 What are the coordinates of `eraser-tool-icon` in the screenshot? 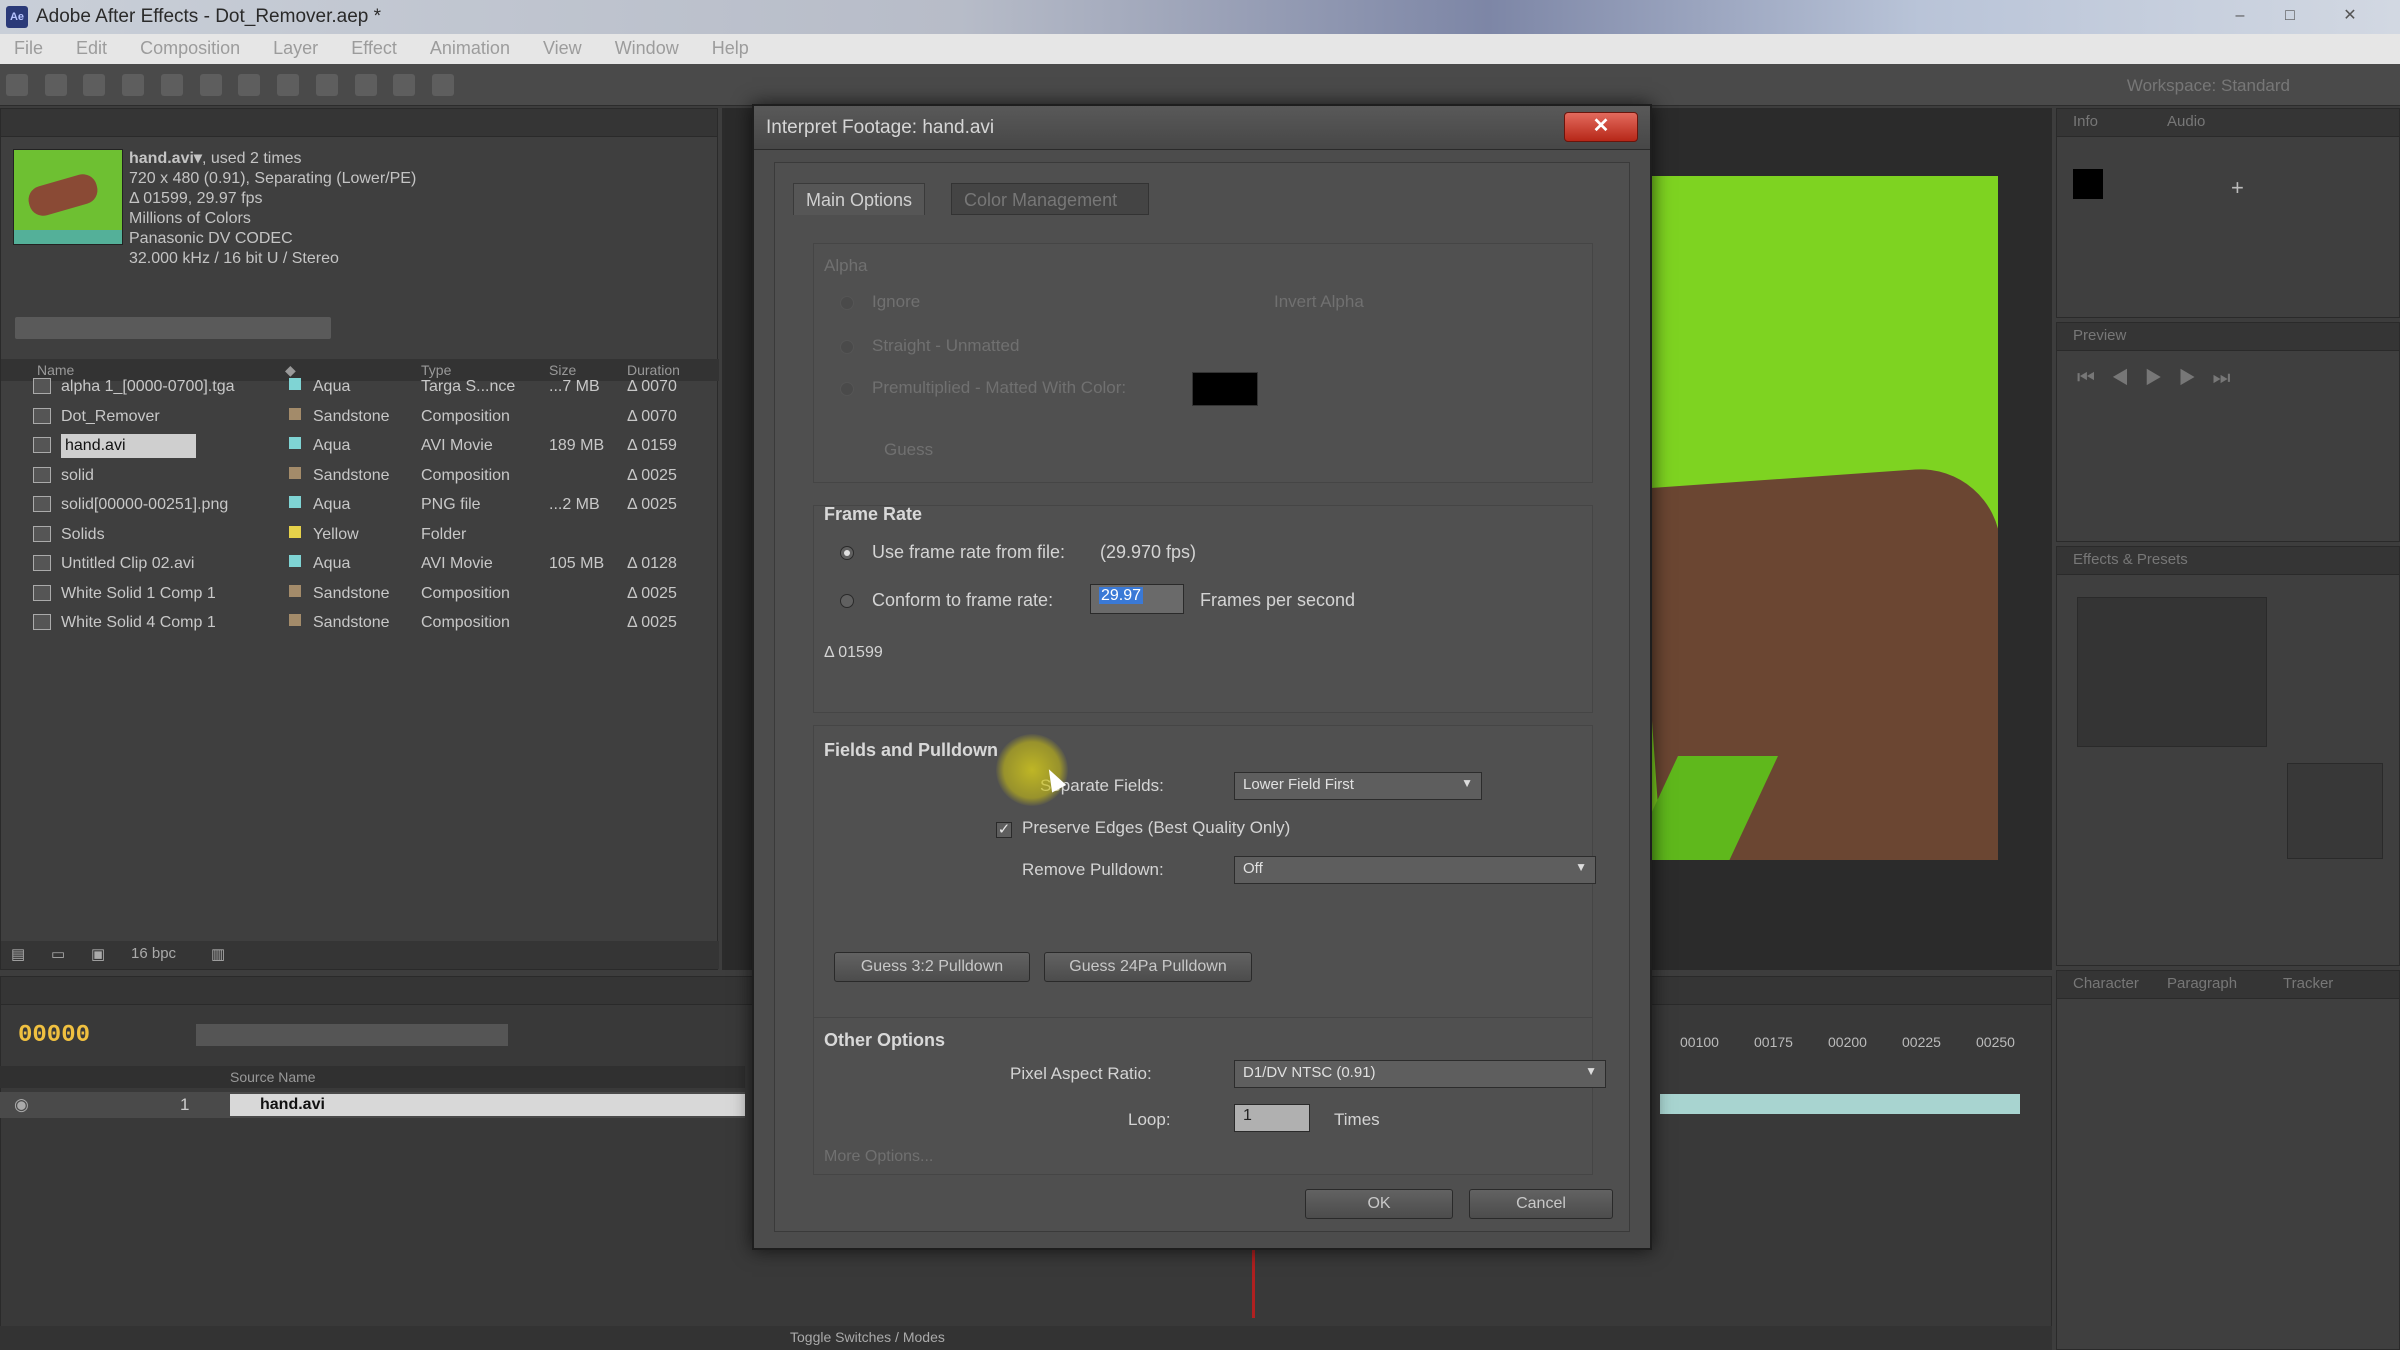 It's located at (404, 85).